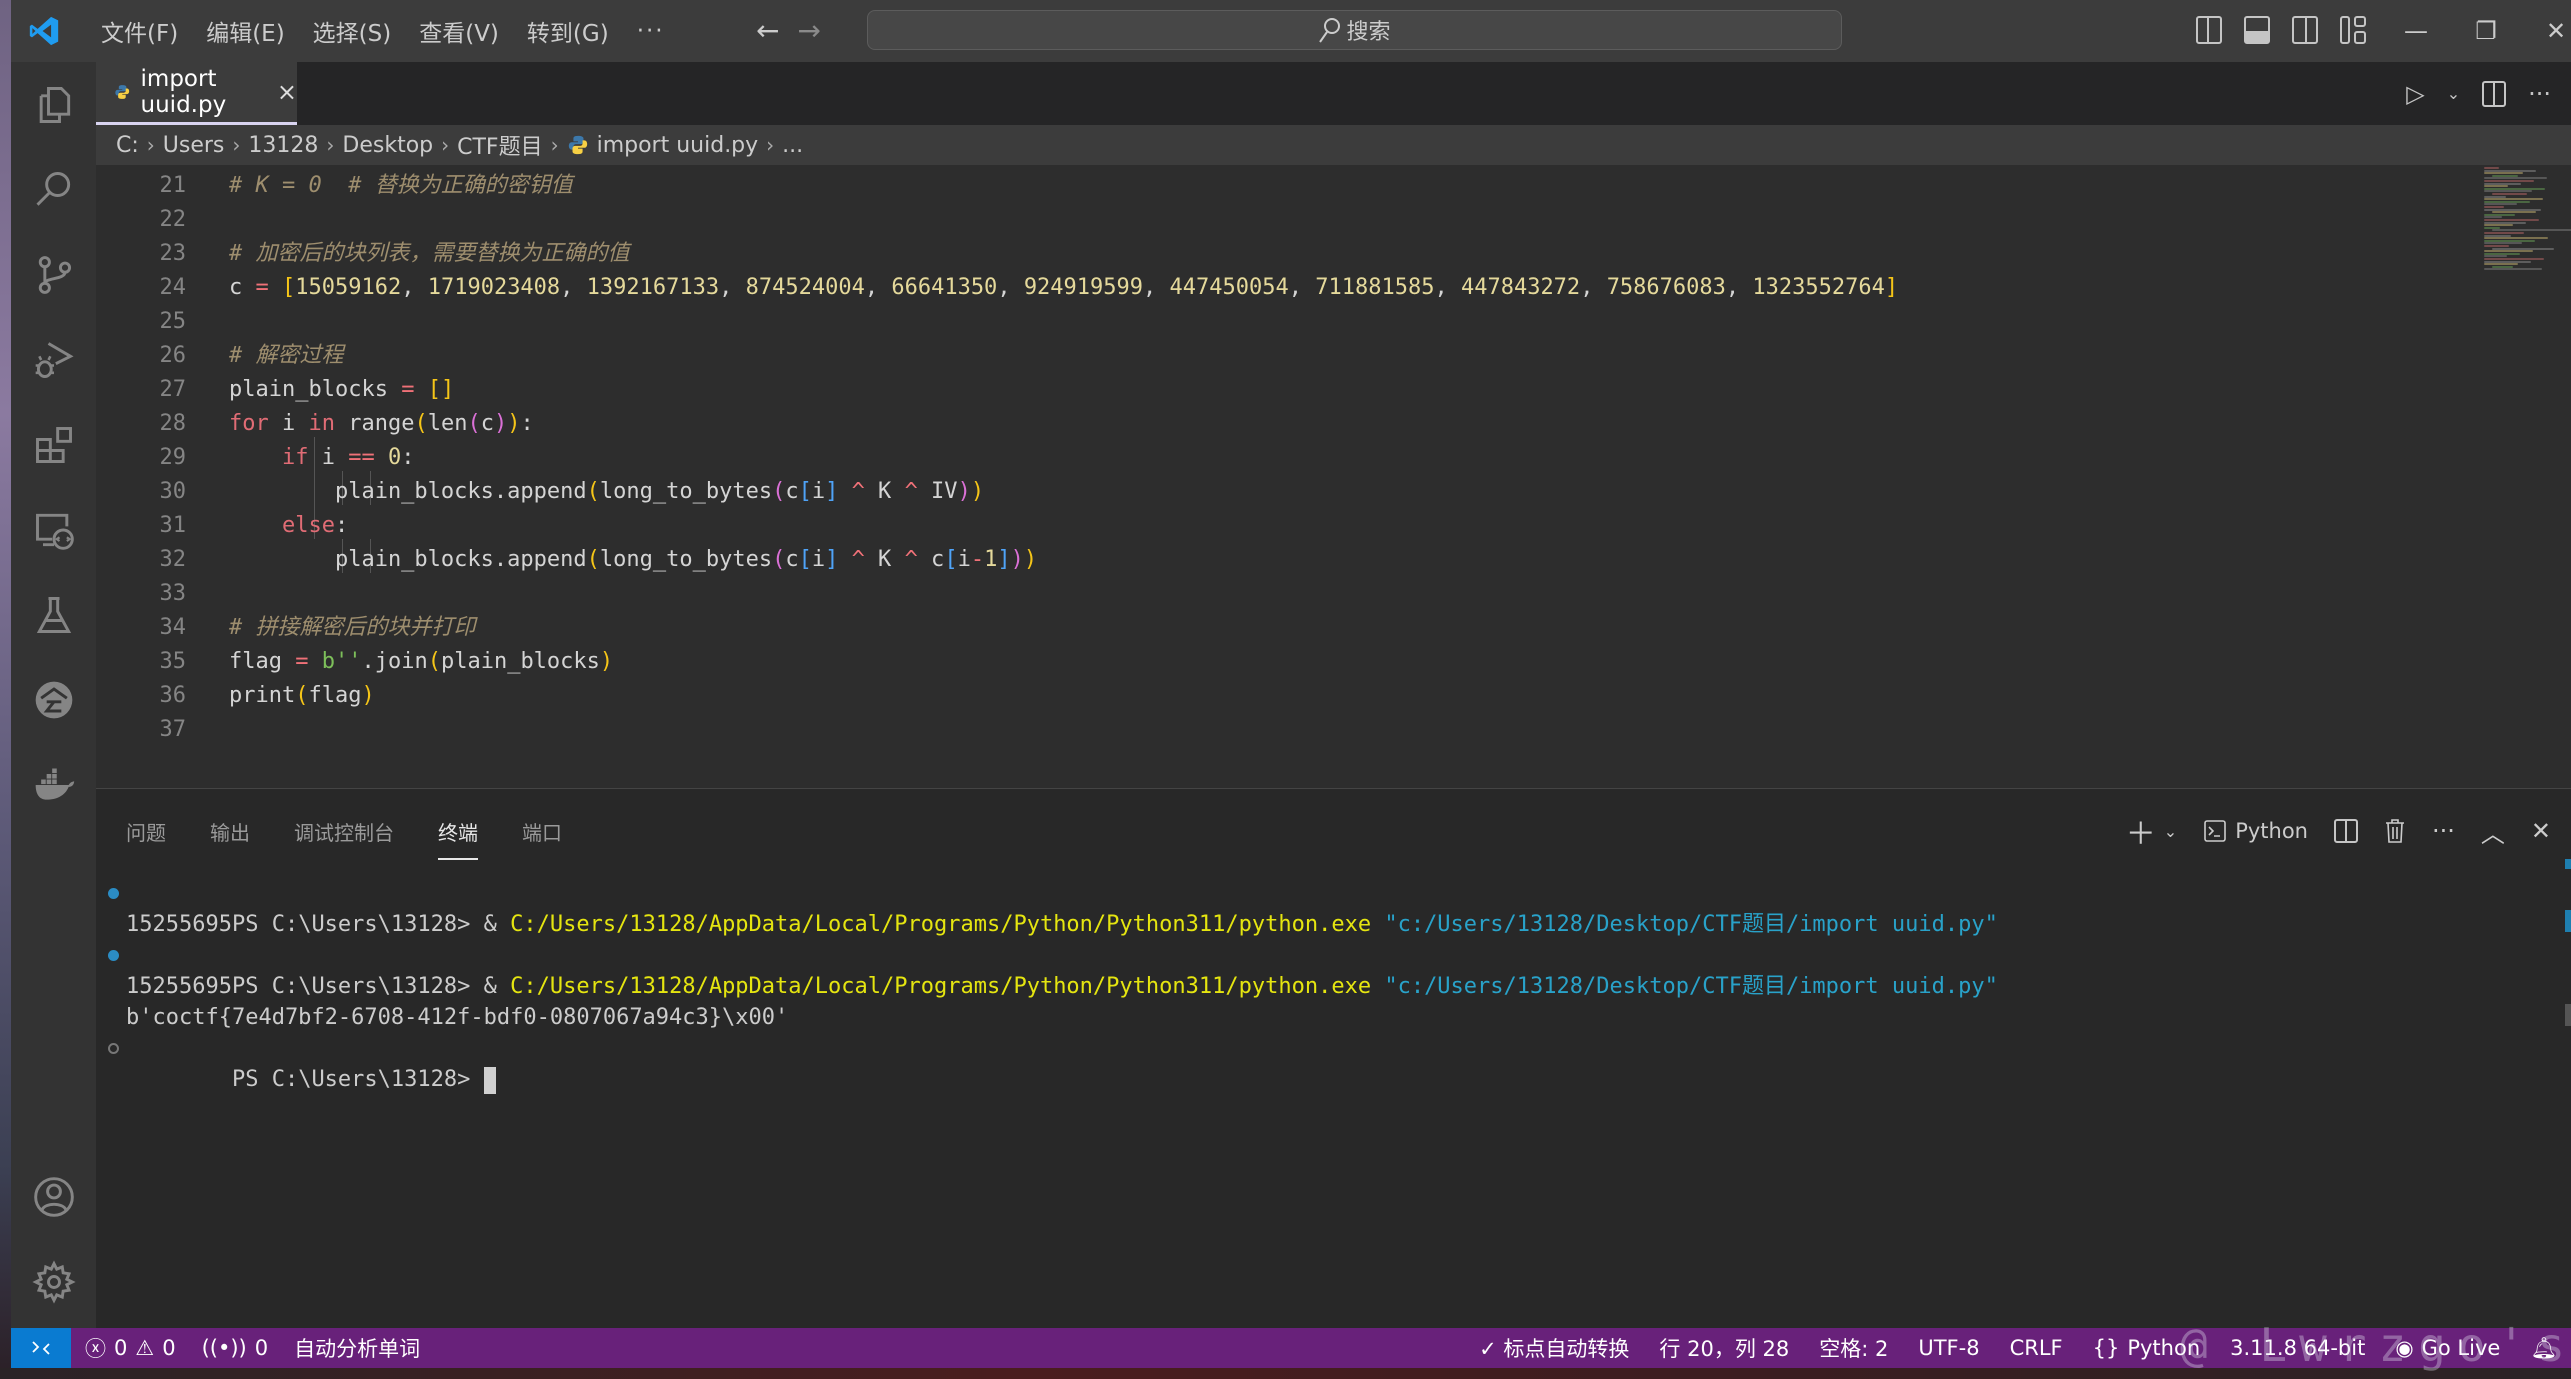 Image resolution: width=2571 pixels, height=1379 pixels. I want to click on terminal-profile-python: Python, so click(2255, 831).